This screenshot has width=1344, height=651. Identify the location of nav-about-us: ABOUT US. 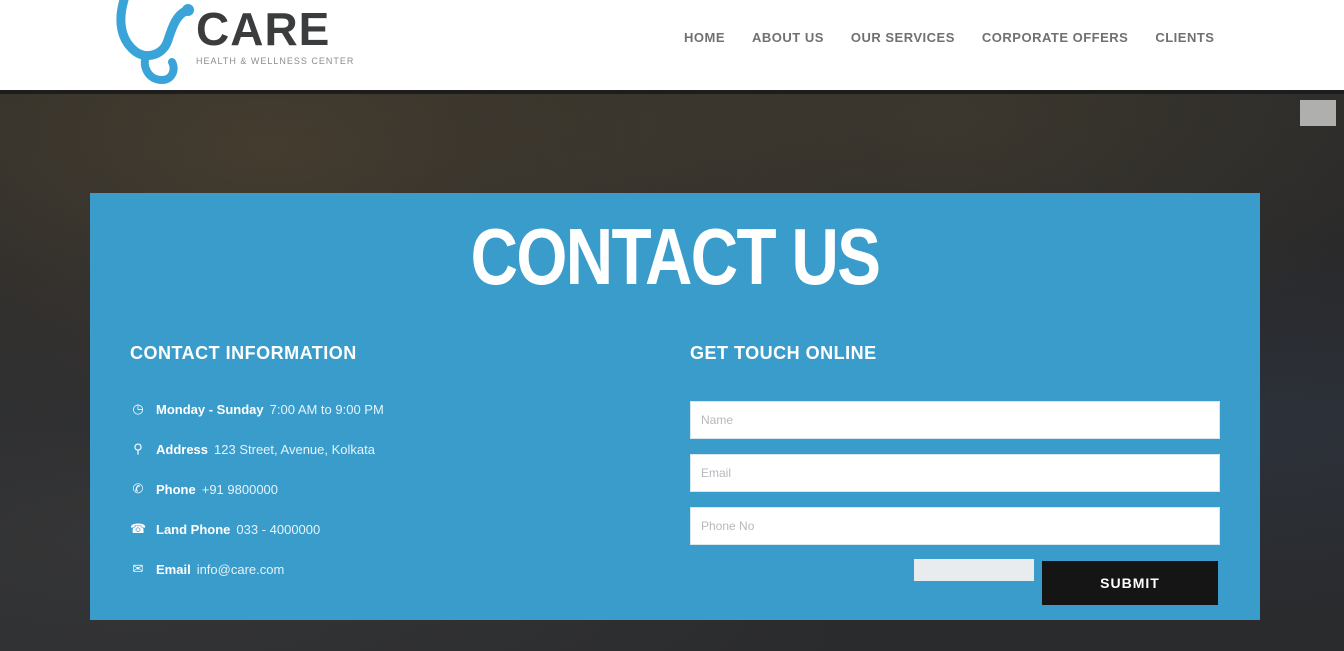
(788, 37).